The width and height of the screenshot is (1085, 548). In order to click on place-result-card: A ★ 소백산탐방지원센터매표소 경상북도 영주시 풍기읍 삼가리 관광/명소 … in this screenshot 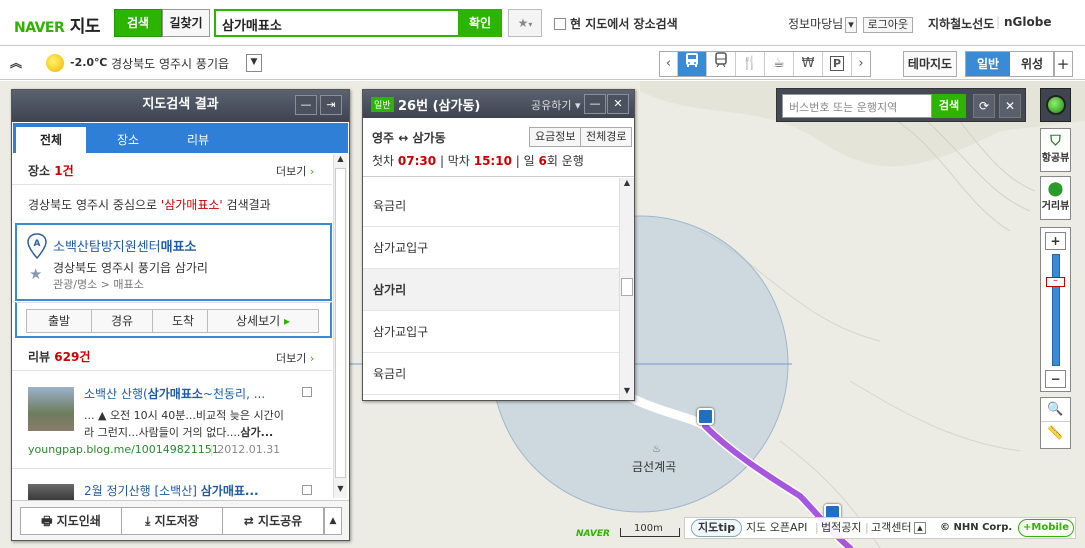, I will do `click(173, 262)`.